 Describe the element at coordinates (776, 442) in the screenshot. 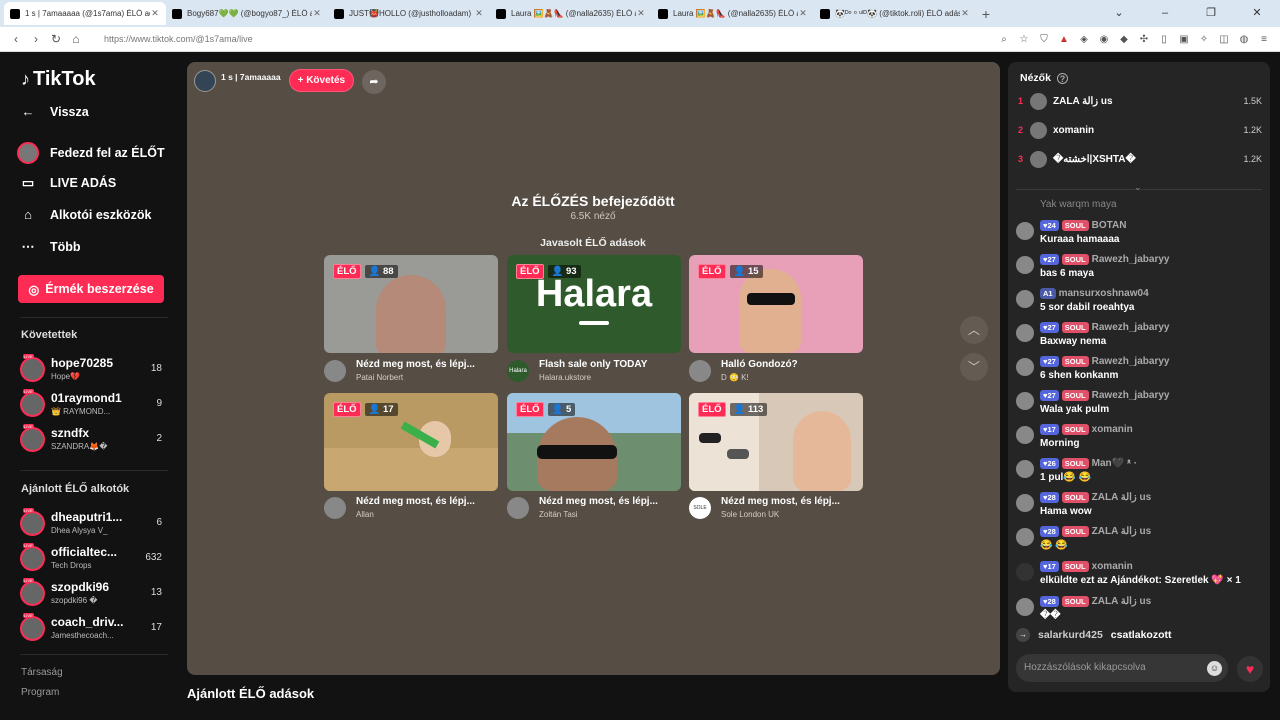

I see `live-card-thumbnail: ÉLŐ 👤 113` at that location.